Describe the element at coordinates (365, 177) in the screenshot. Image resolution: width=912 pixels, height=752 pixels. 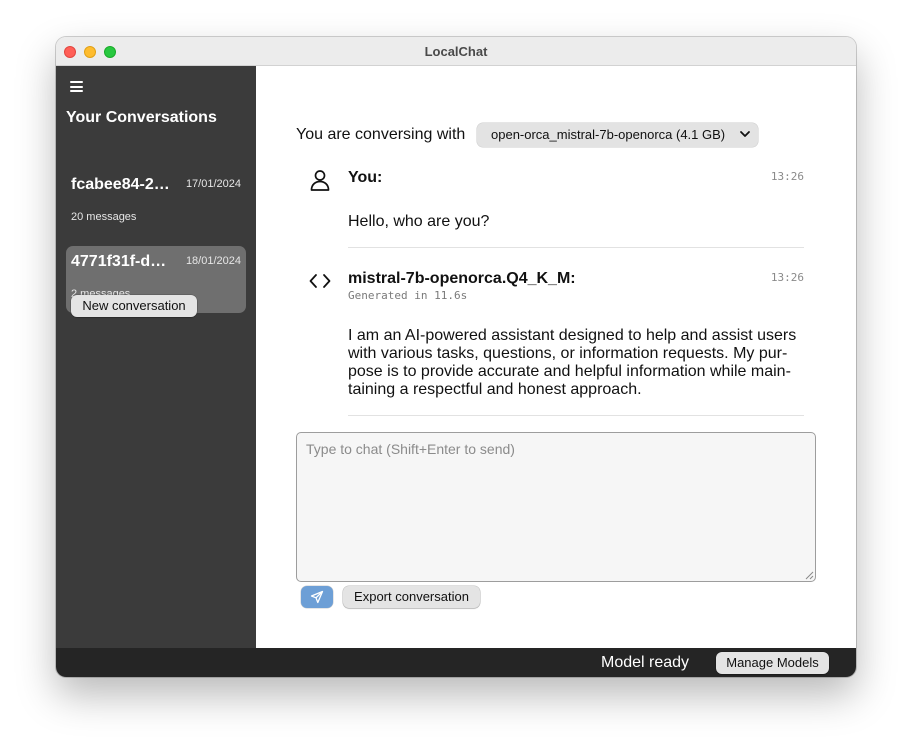
I see `message-author: You:` at that location.